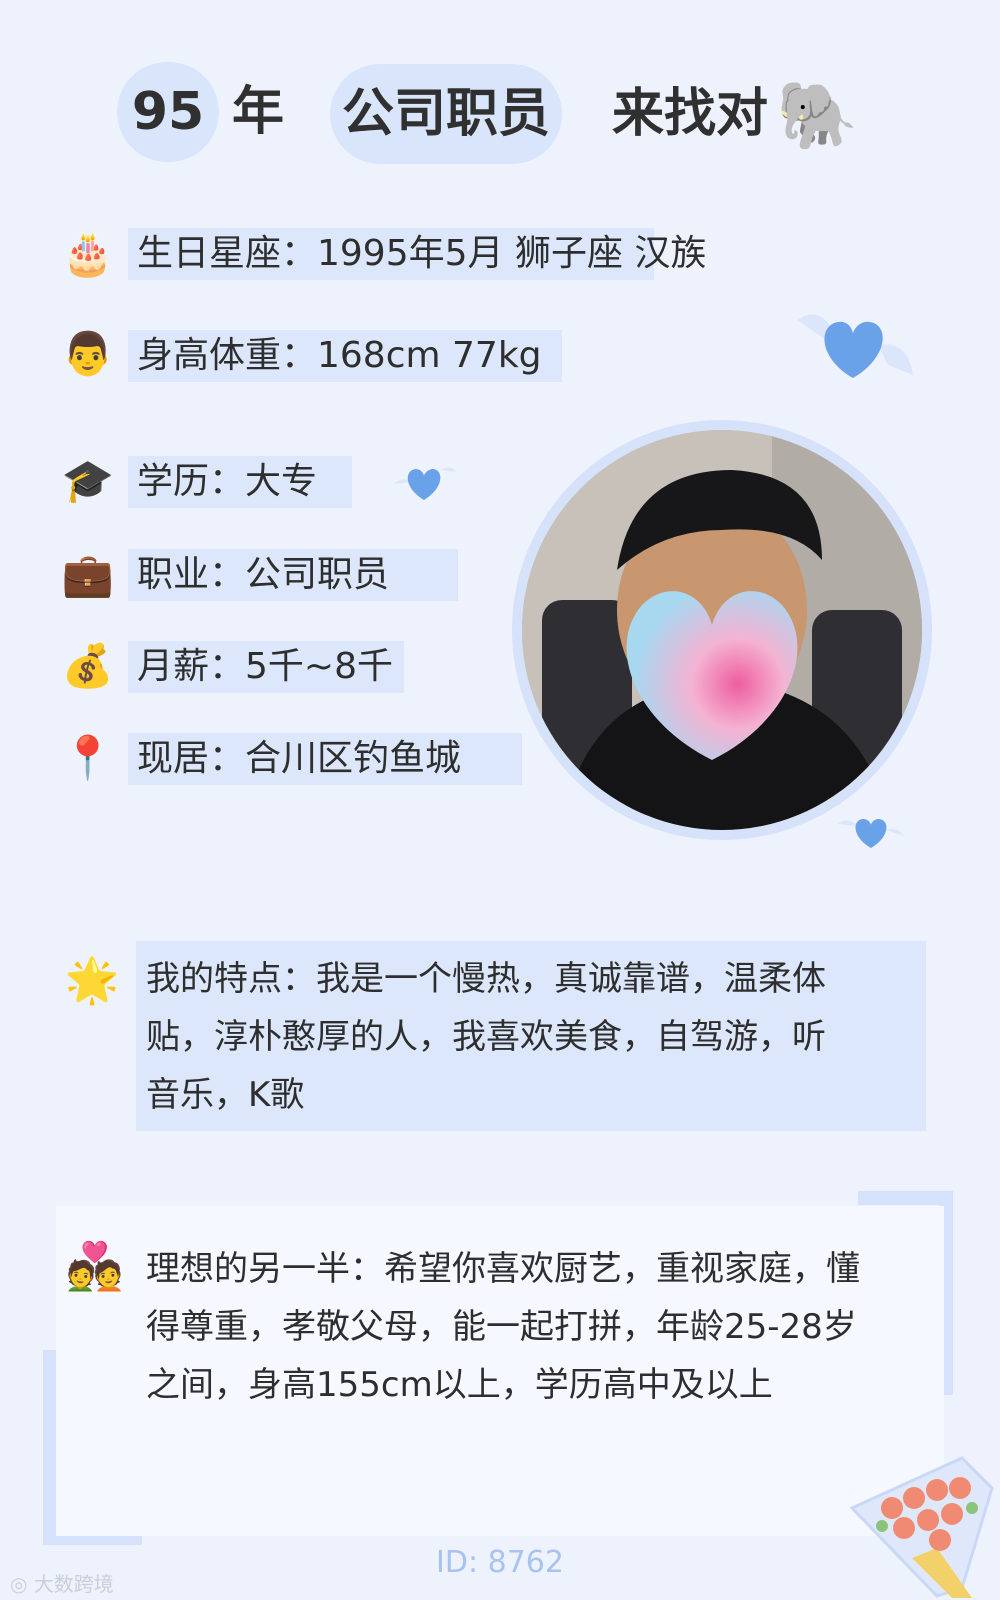 Image resolution: width=1000 pixels, height=1600 pixels. I want to click on ideal-line: 得尊重，孝敬父母，能一起打拼，年龄25-28岁, so click(501, 1327).